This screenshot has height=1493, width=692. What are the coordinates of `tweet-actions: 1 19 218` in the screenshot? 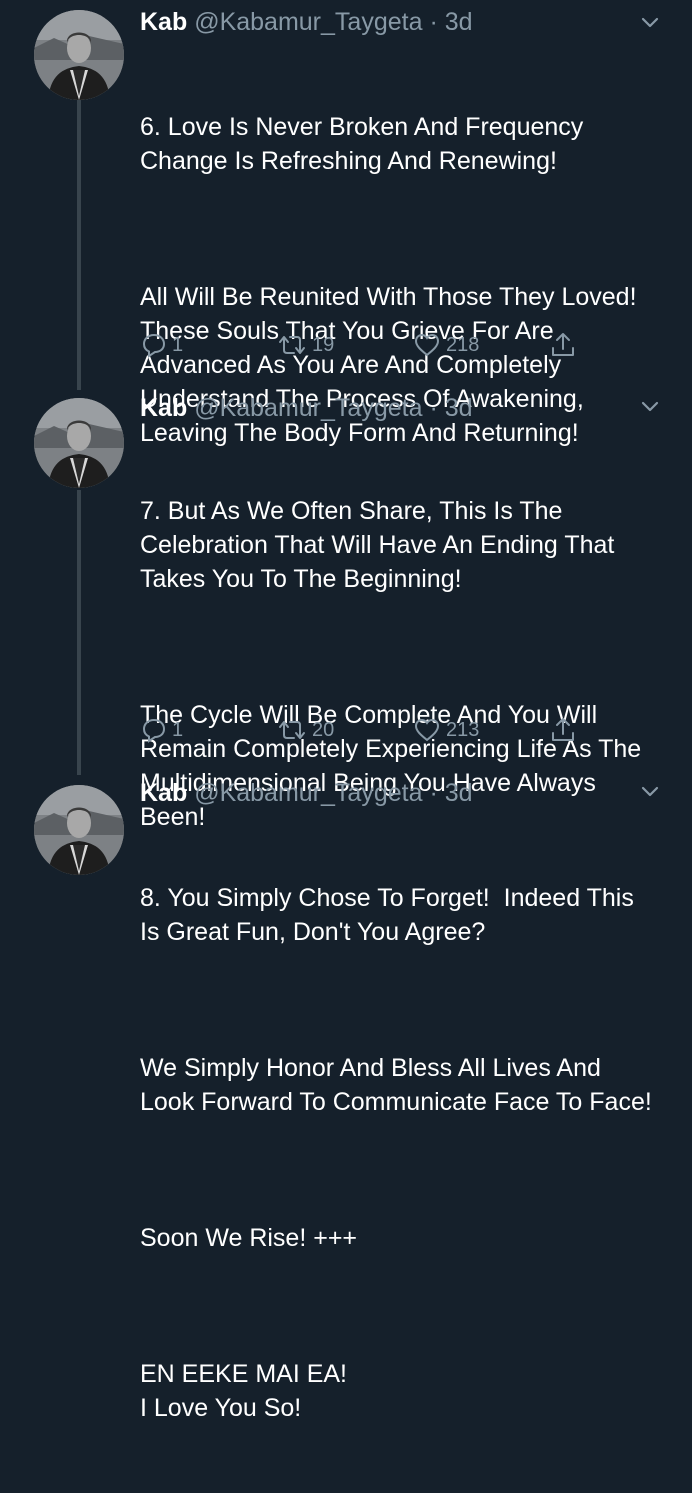 It's located at (375, 345).